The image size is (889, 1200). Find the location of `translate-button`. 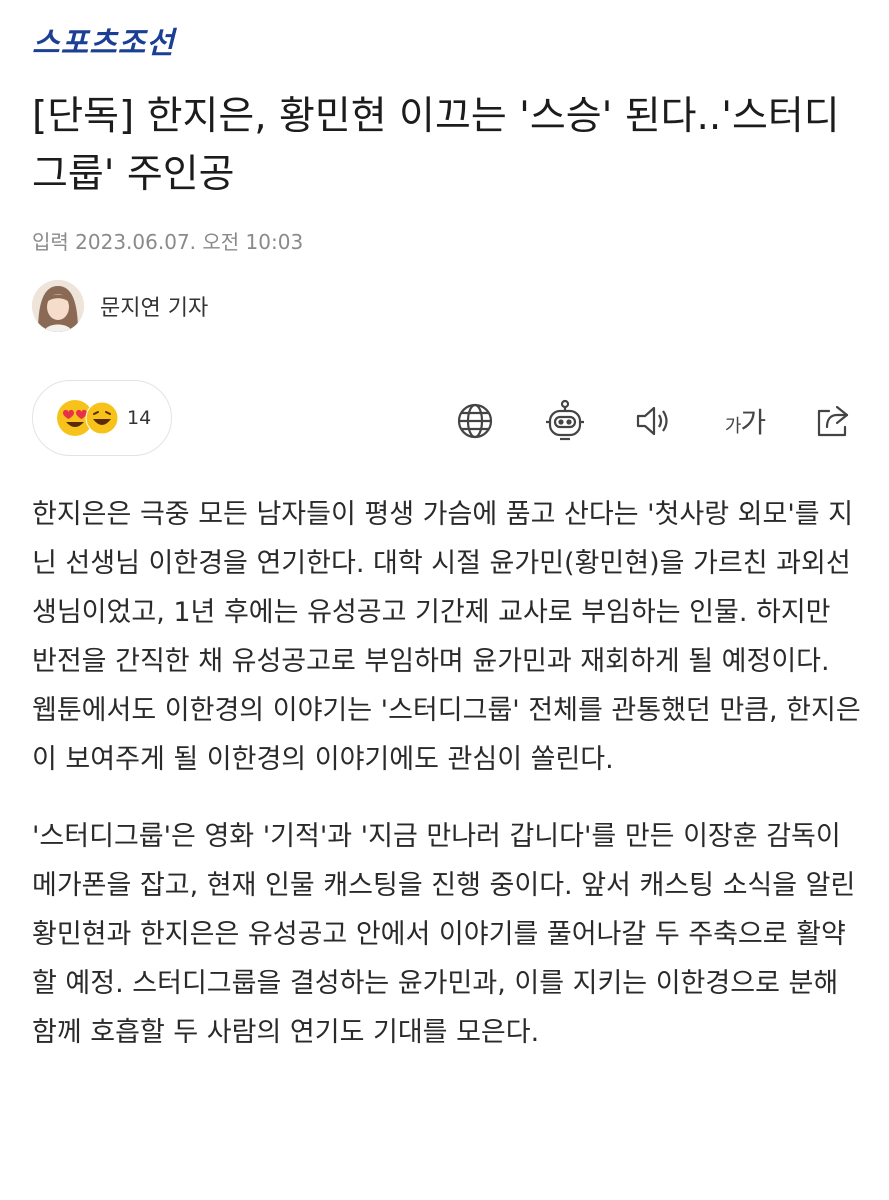

translate-button is located at coordinates (475, 421).